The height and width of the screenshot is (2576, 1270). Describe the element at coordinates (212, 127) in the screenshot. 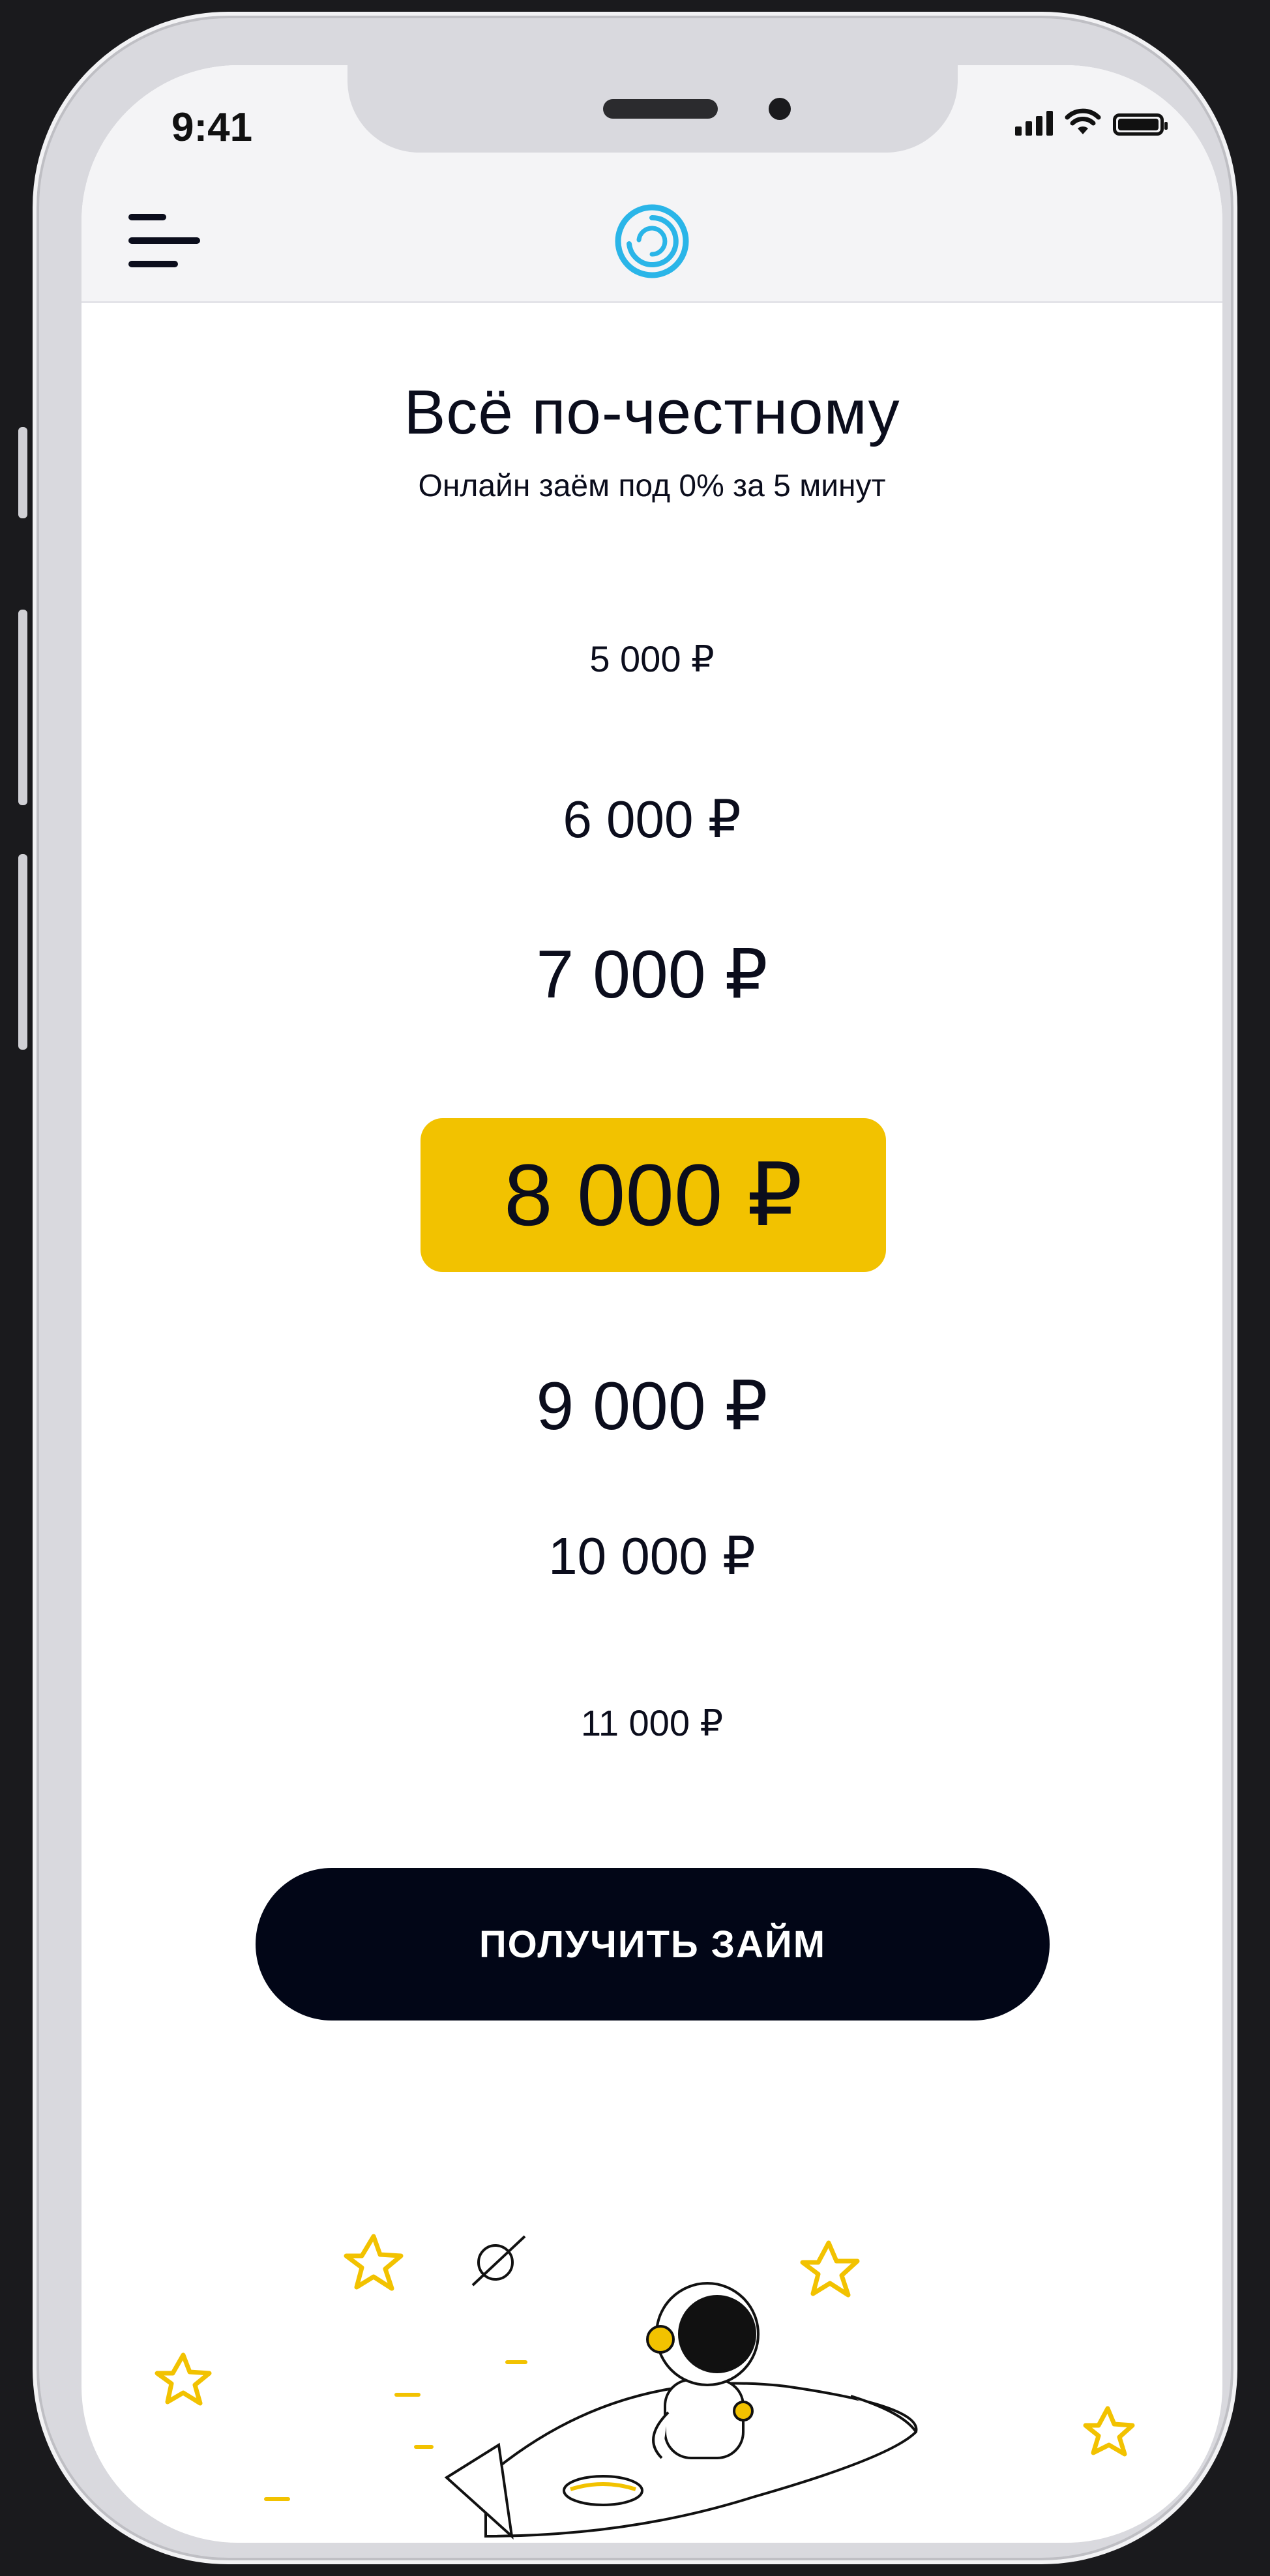

I see `status-time: 9:41` at that location.